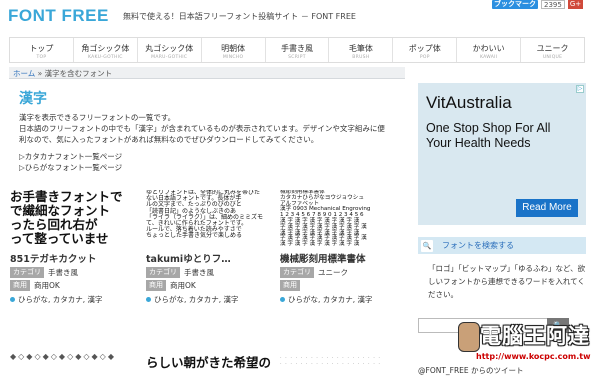  What do you see at coordinates (207, 156) in the screenshot?
I see `katakana-list-link: ▷カタカナフォント一覧ページ` at bounding box center [207, 156].